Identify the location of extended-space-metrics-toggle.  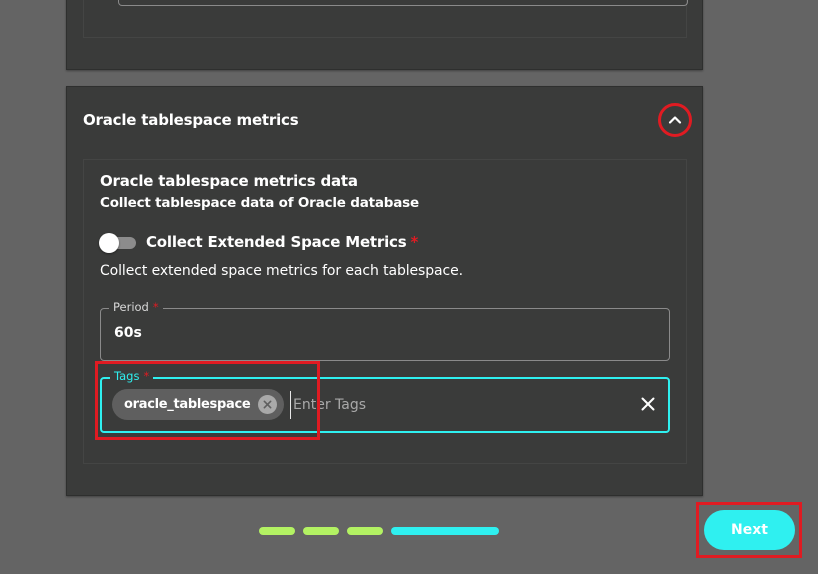
(117, 243).